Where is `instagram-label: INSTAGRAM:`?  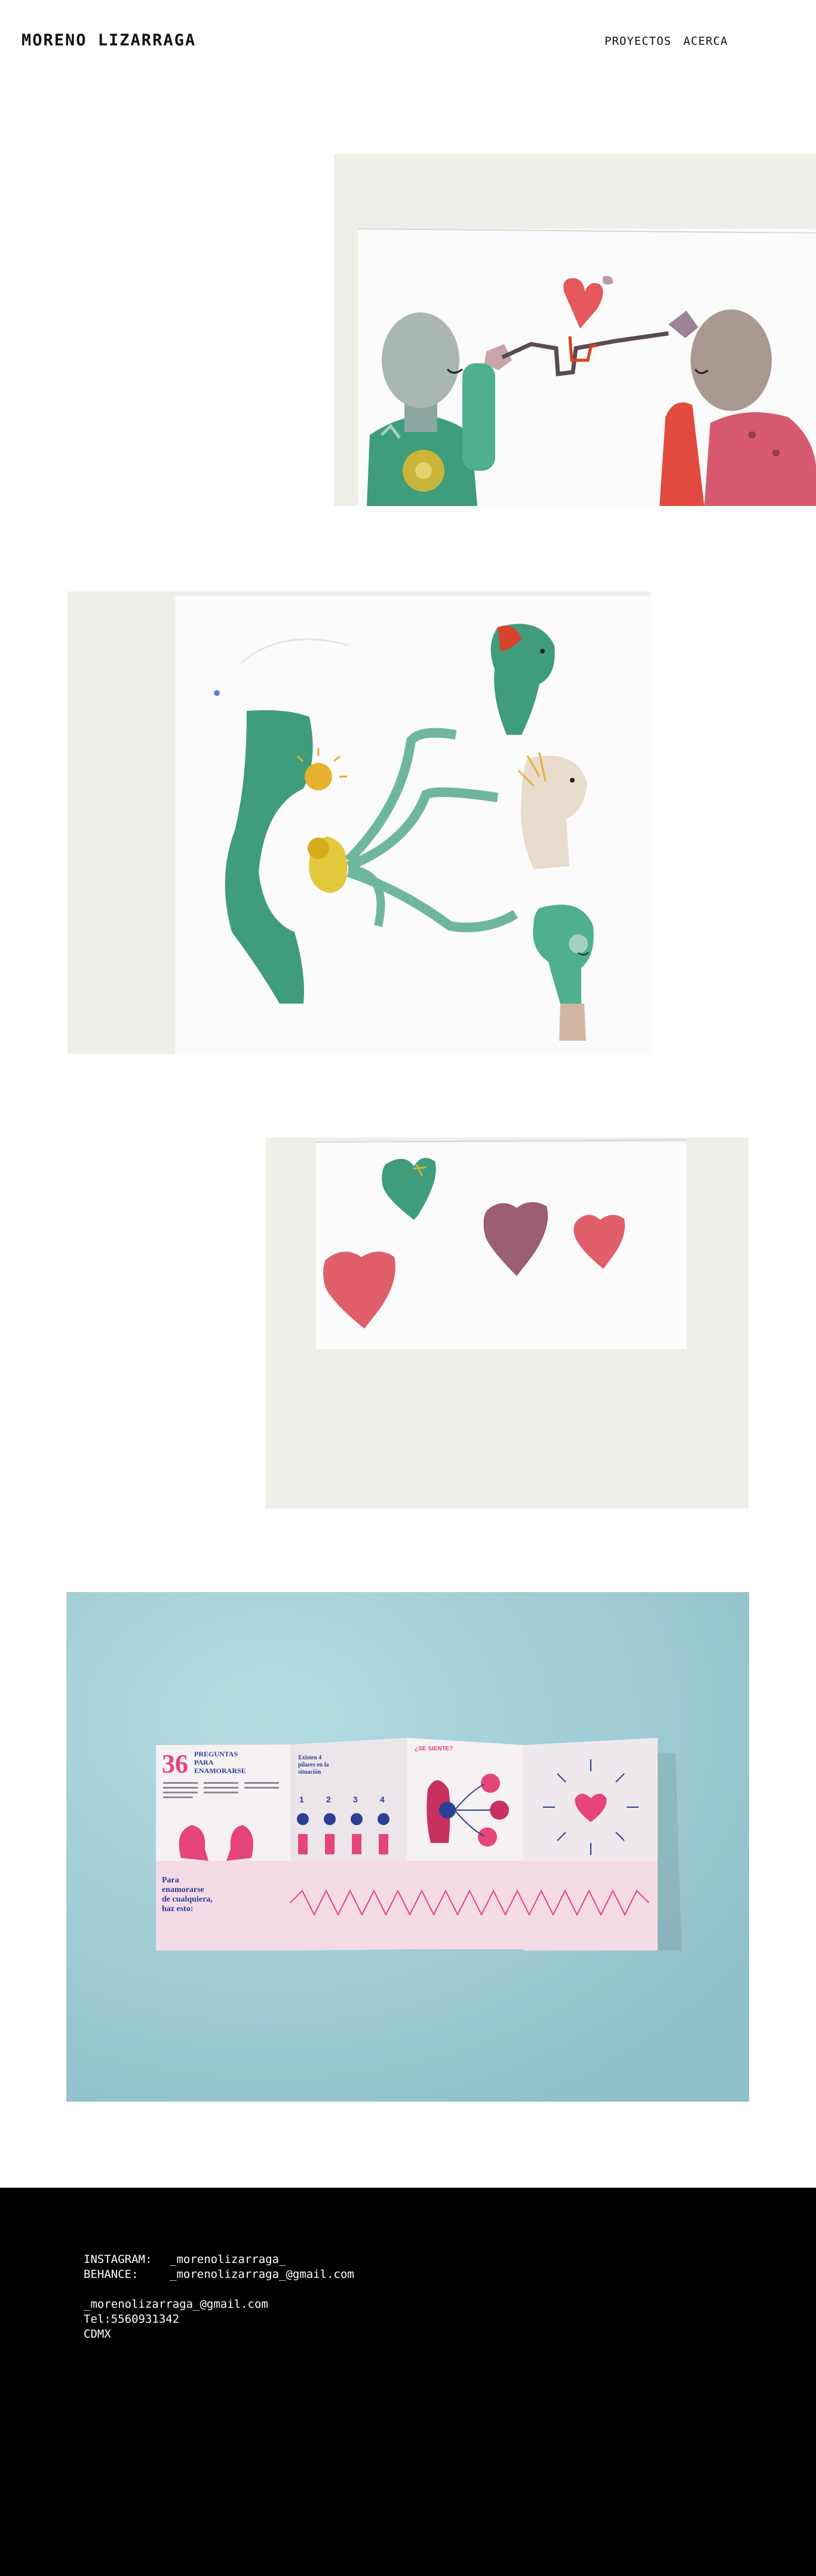 instagram-label: INSTAGRAM: is located at coordinates (118, 2259).